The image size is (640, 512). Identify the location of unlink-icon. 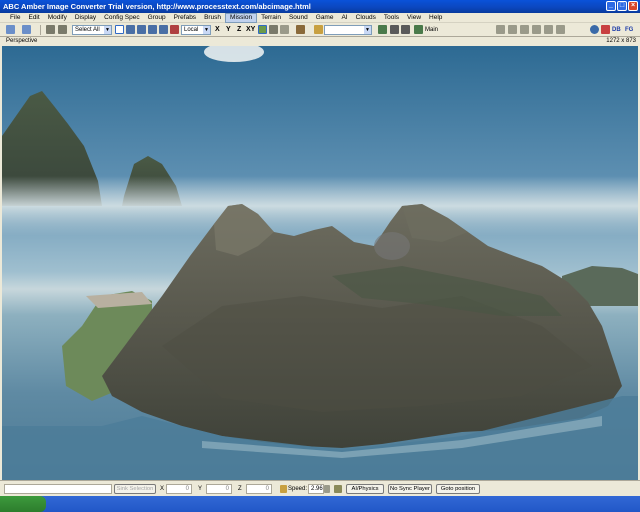
(62, 29).